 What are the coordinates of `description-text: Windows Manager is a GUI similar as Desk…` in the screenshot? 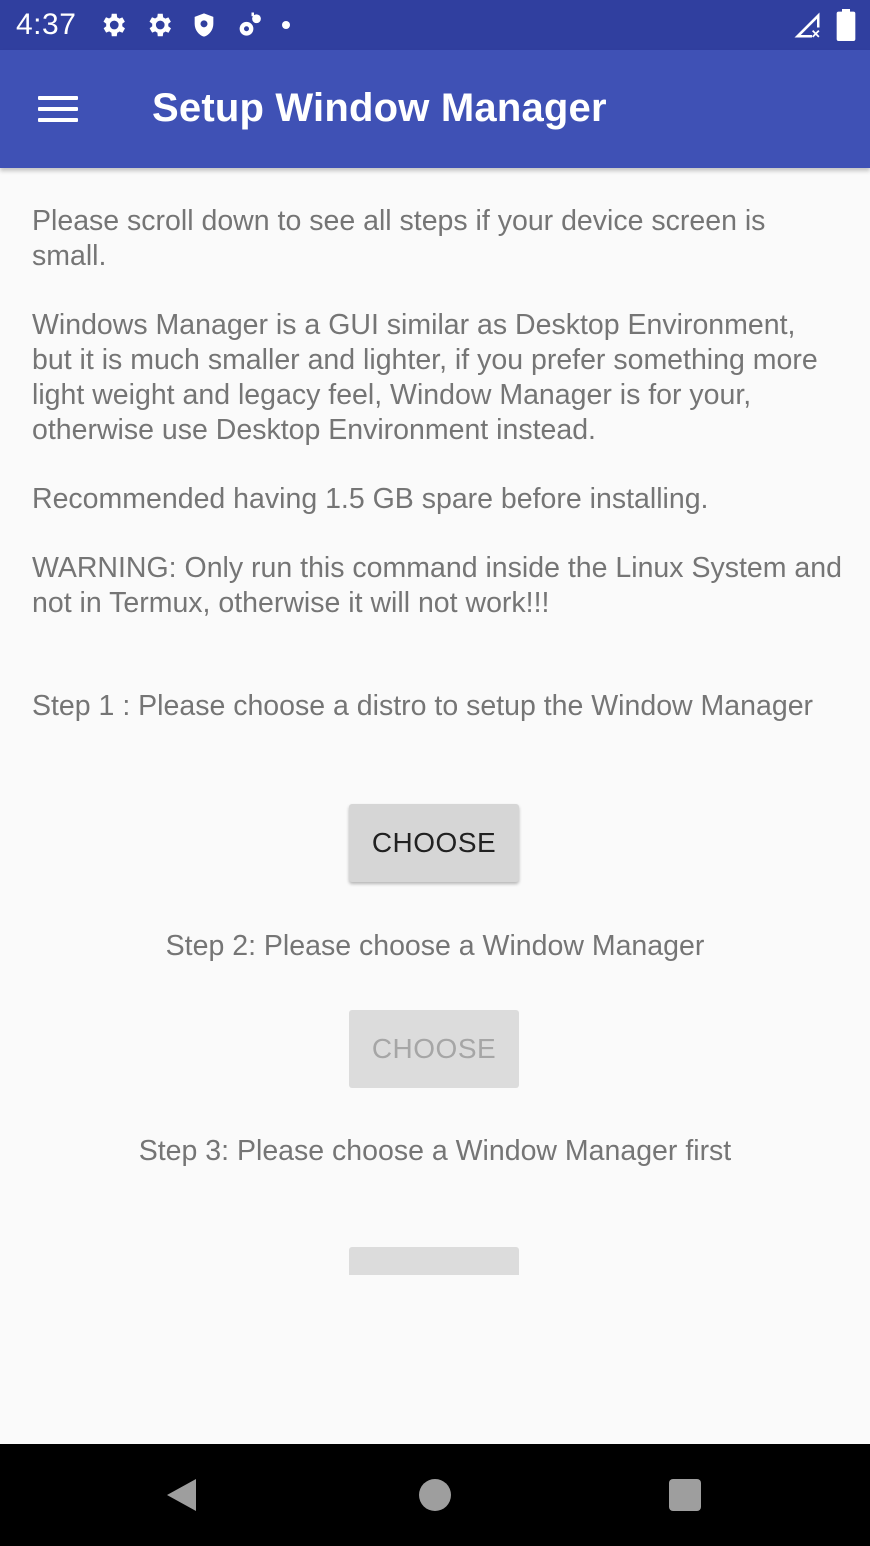 It's located at (425, 377).